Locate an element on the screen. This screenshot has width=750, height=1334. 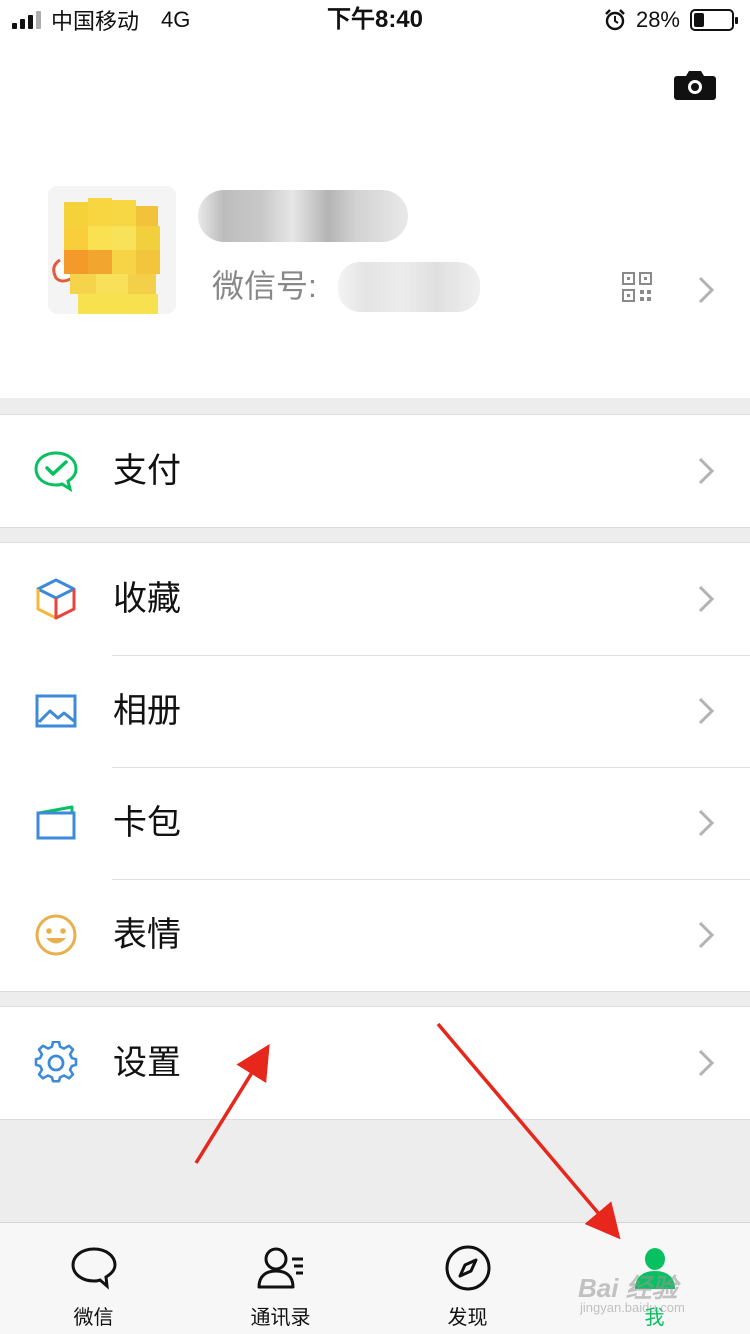
smiley-icon is located at coordinates (56, 935).